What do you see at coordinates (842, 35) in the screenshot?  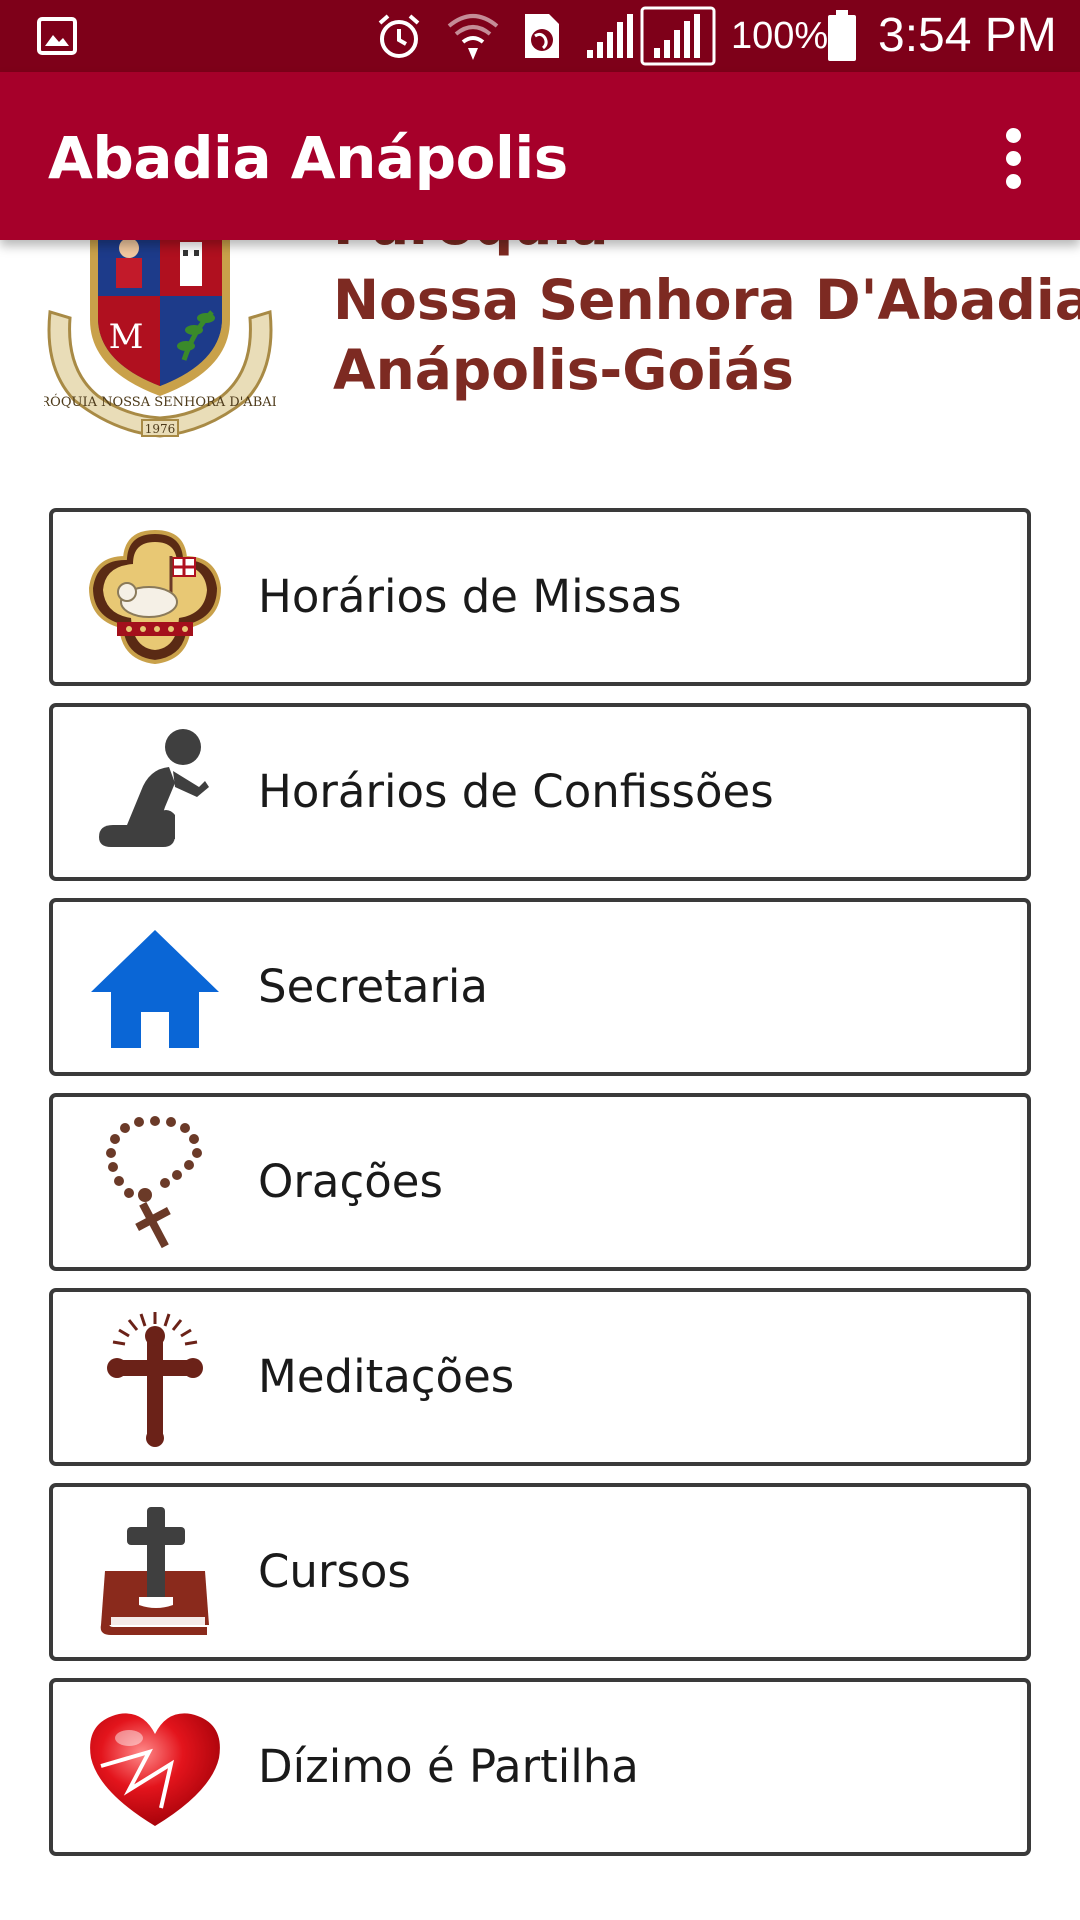 I see `battery-icon` at bounding box center [842, 35].